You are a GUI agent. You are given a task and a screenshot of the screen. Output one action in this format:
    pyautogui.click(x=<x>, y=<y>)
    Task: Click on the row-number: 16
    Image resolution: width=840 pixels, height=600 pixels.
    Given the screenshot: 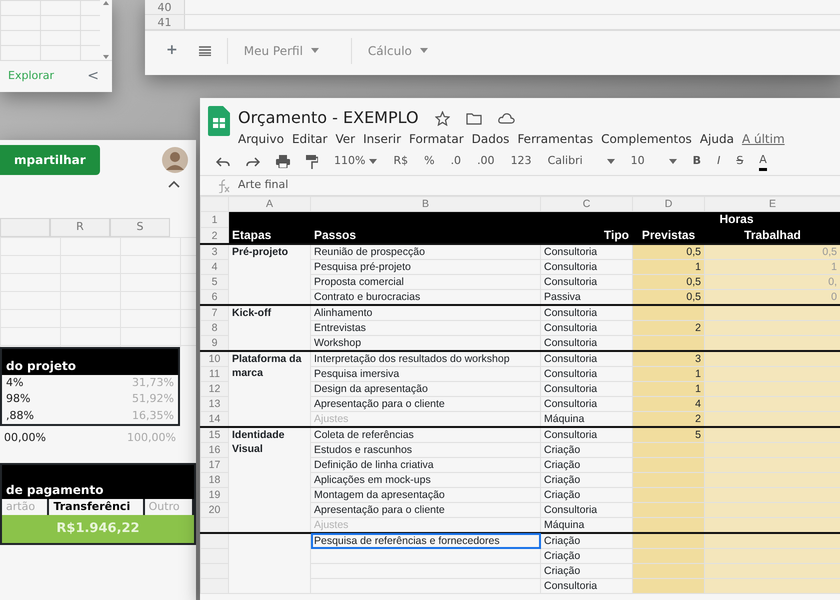 What is the action you would take?
    pyautogui.click(x=214, y=450)
    